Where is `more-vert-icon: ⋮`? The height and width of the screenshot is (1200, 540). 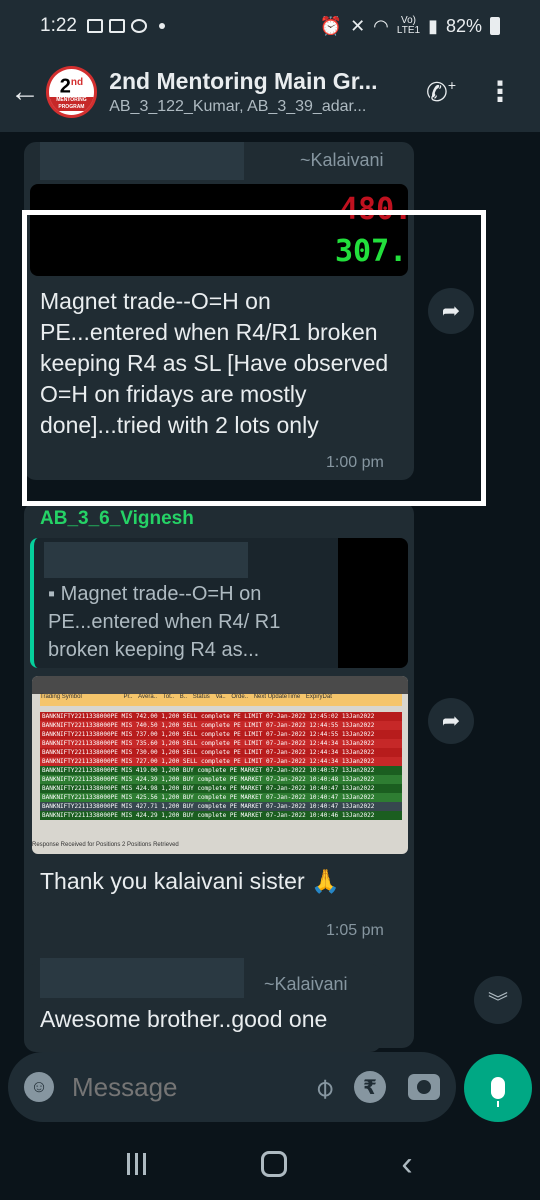
more-vert-icon: ⋮ is located at coordinates (500, 92).